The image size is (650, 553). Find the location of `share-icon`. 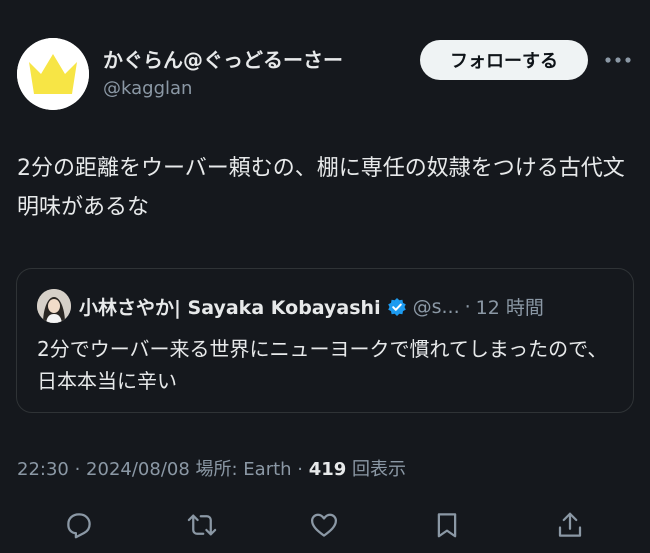

share-icon is located at coordinates (570, 524).